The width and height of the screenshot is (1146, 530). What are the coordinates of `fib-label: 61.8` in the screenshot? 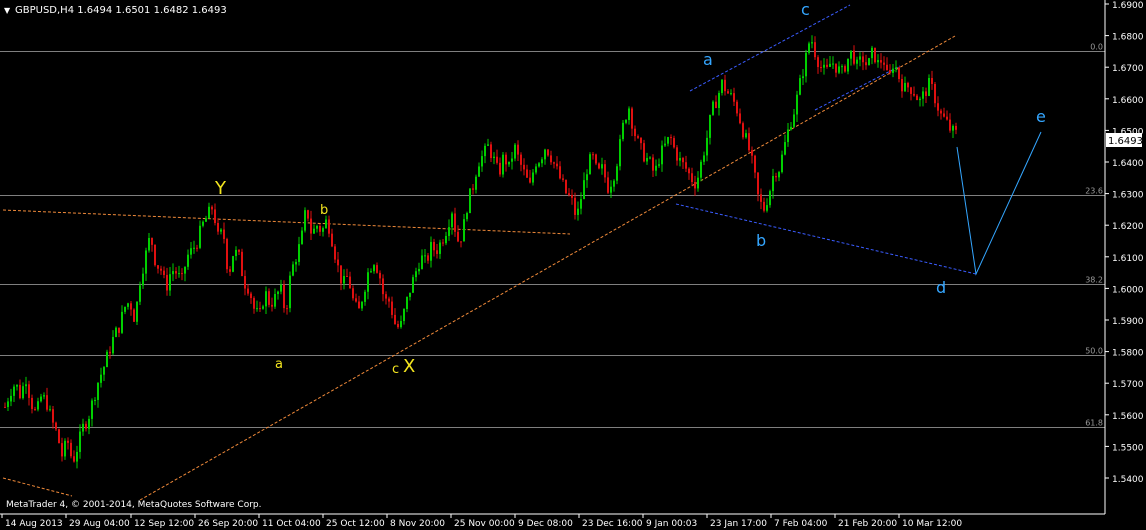 It's located at (1094, 423).